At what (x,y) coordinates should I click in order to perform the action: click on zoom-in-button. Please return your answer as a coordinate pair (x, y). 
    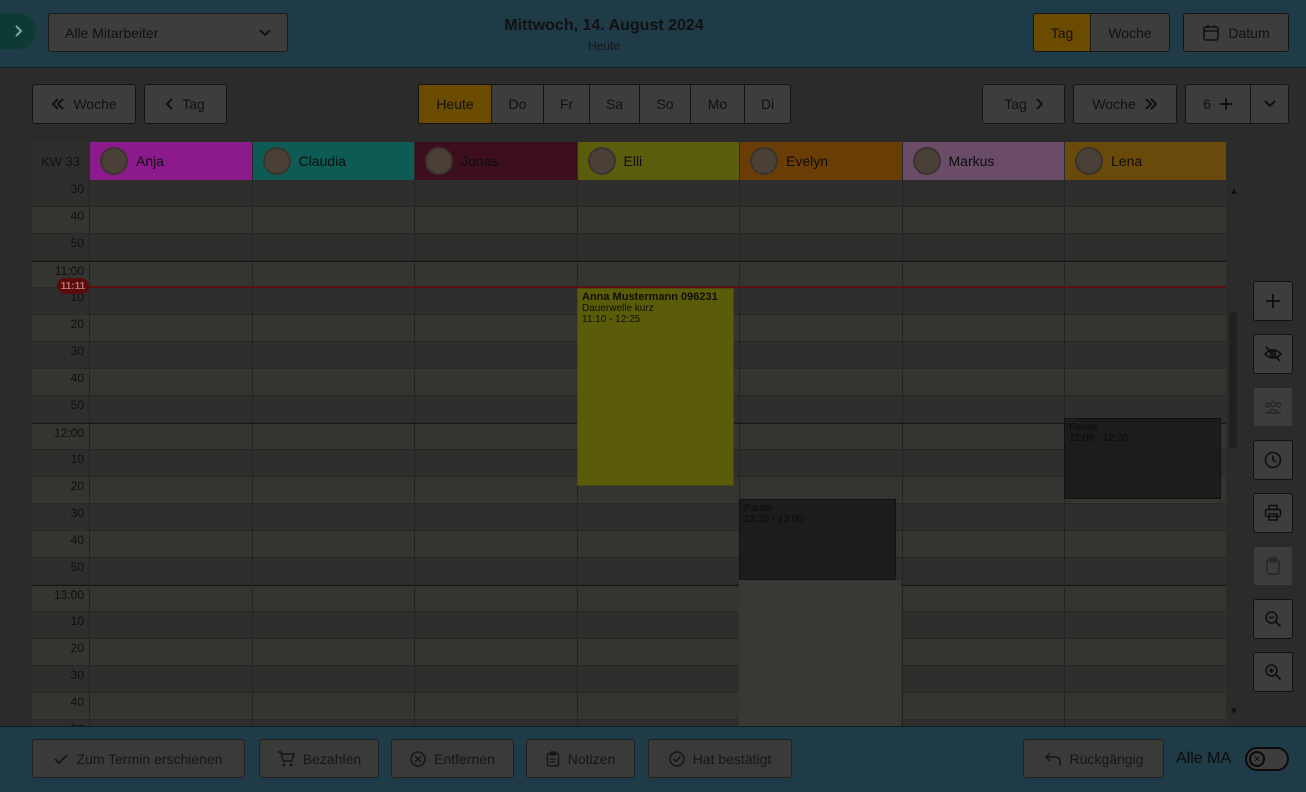
    Looking at the image, I should click on (1273, 672).